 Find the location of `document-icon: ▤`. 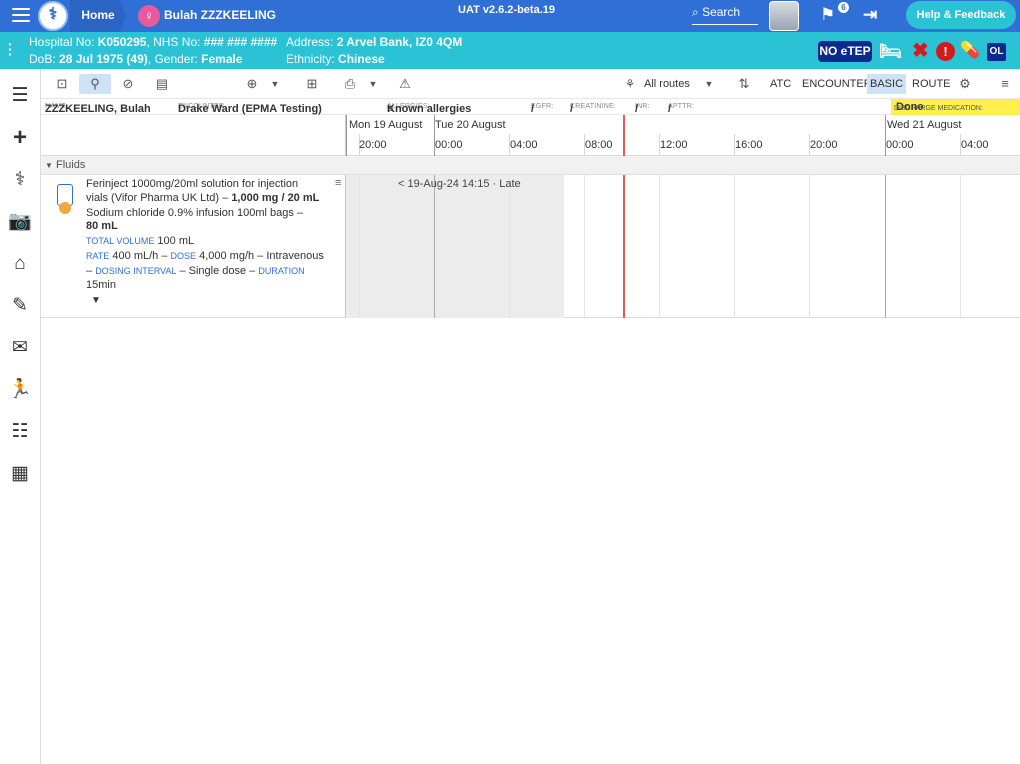

document-icon: ▤ is located at coordinates (162, 84).